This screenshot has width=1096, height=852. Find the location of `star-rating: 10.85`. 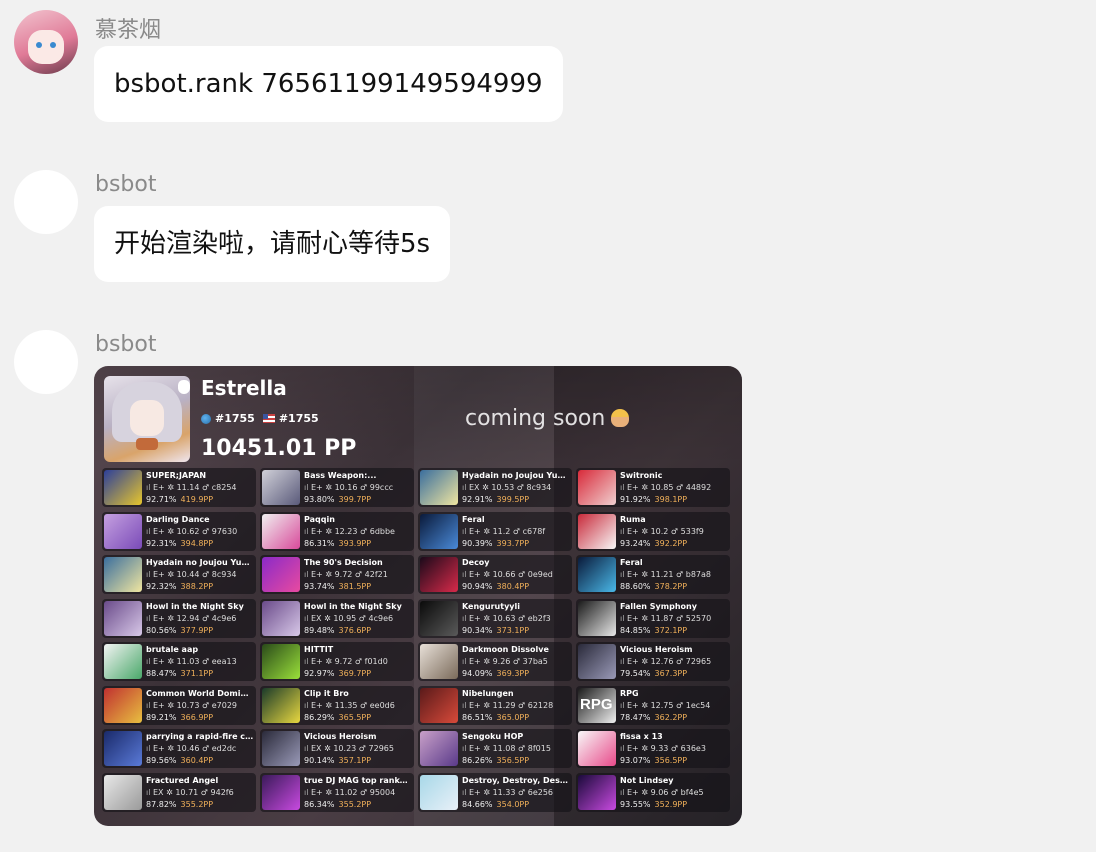

star-rating: 10.85 is located at coordinates (662, 487).